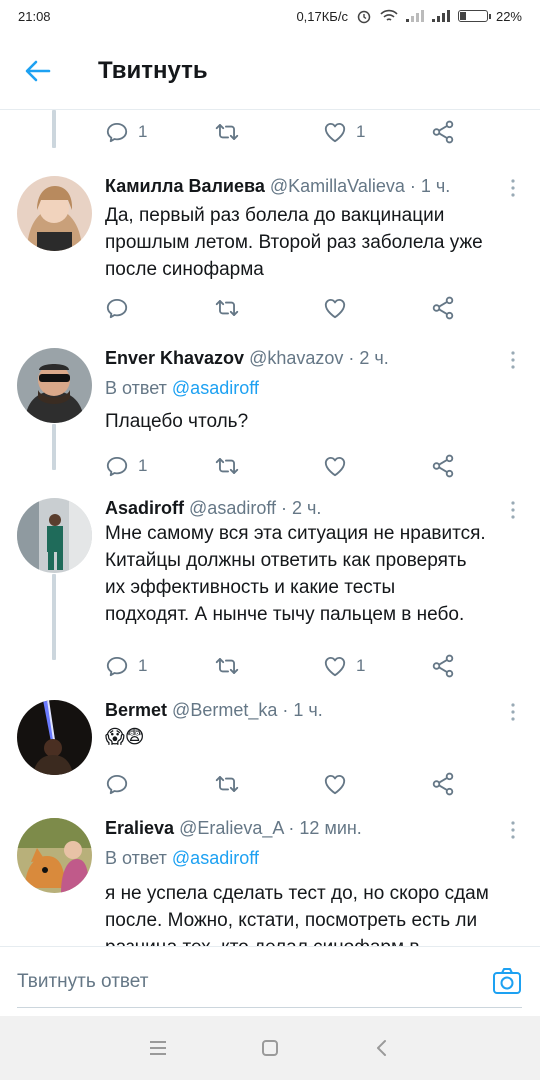 This screenshot has height=1080, width=540. What do you see at coordinates (284, 466) in the screenshot?
I see `tweet-actions: 1` at bounding box center [284, 466].